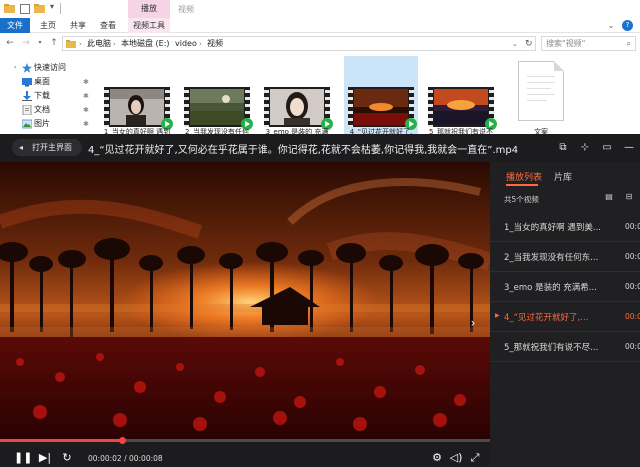 Image resolution: width=640 pixels, height=467 pixels. Describe the element at coordinates (627, 25) in the screenshot. I see `help-icon: ?` at that location.